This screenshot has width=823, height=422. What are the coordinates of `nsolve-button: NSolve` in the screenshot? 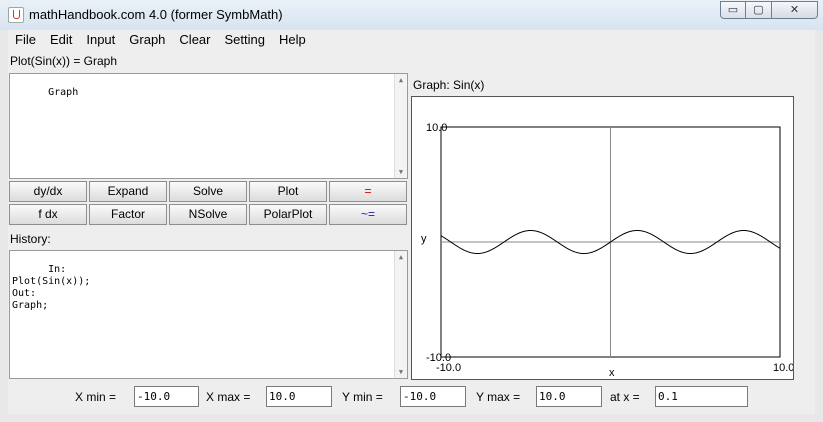 It's located at (208, 214).